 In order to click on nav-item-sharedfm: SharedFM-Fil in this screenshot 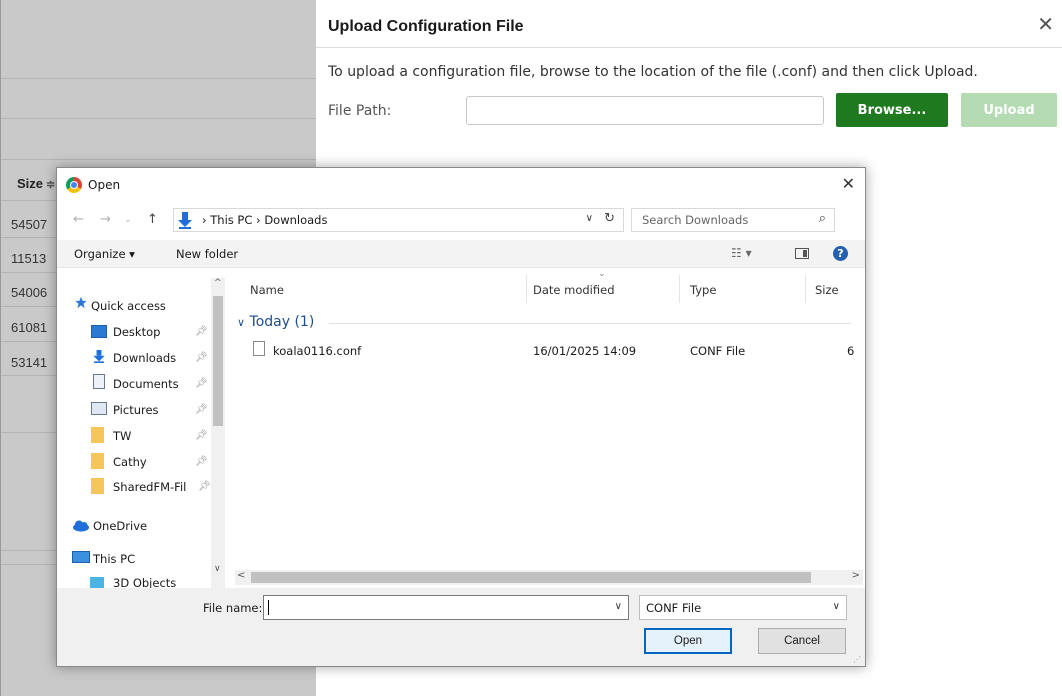, I will do `click(149, 487)`.